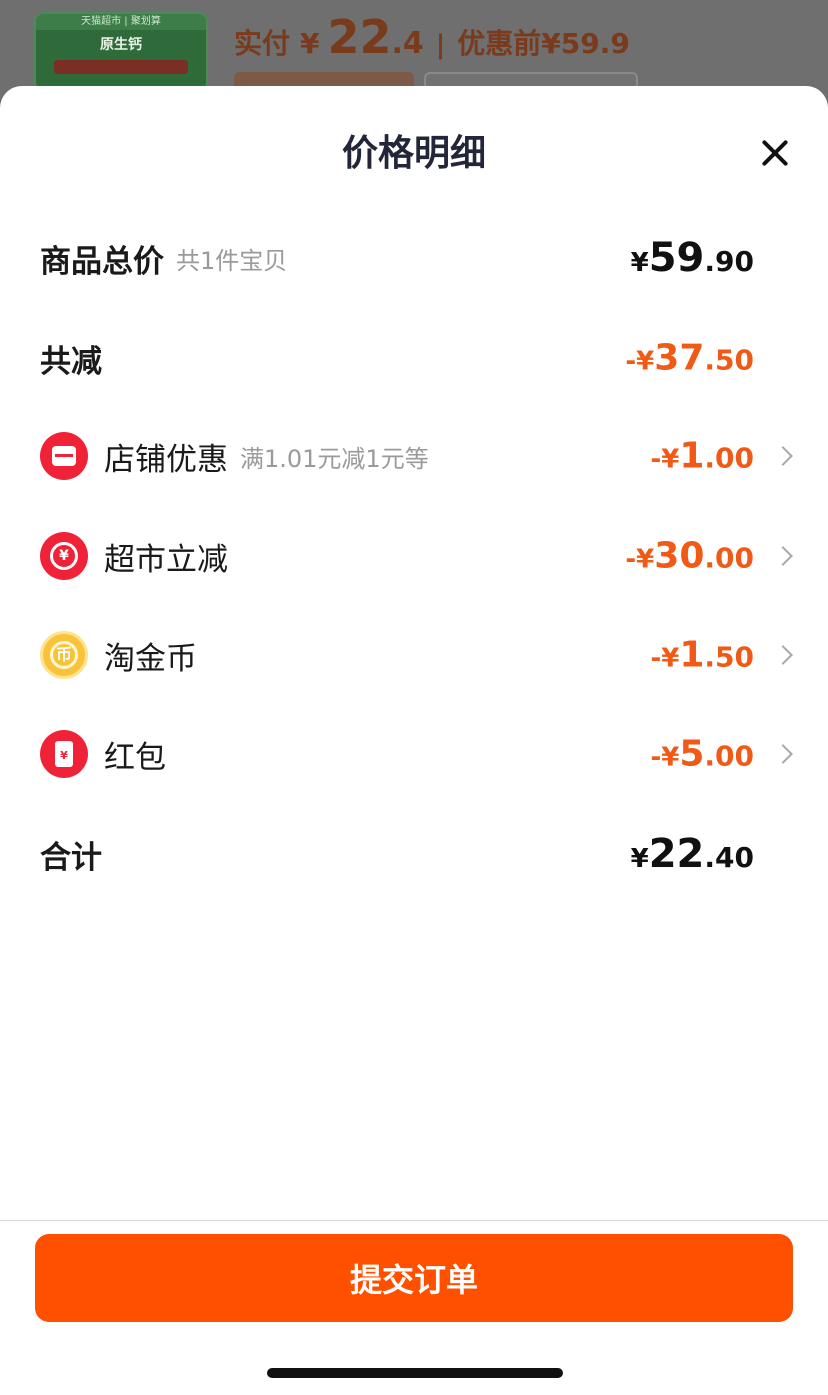  Describe the element at coordinates (334, 458) in the screenshot. I see `store-discount-rule: 满1.01元减1元等` at that location.